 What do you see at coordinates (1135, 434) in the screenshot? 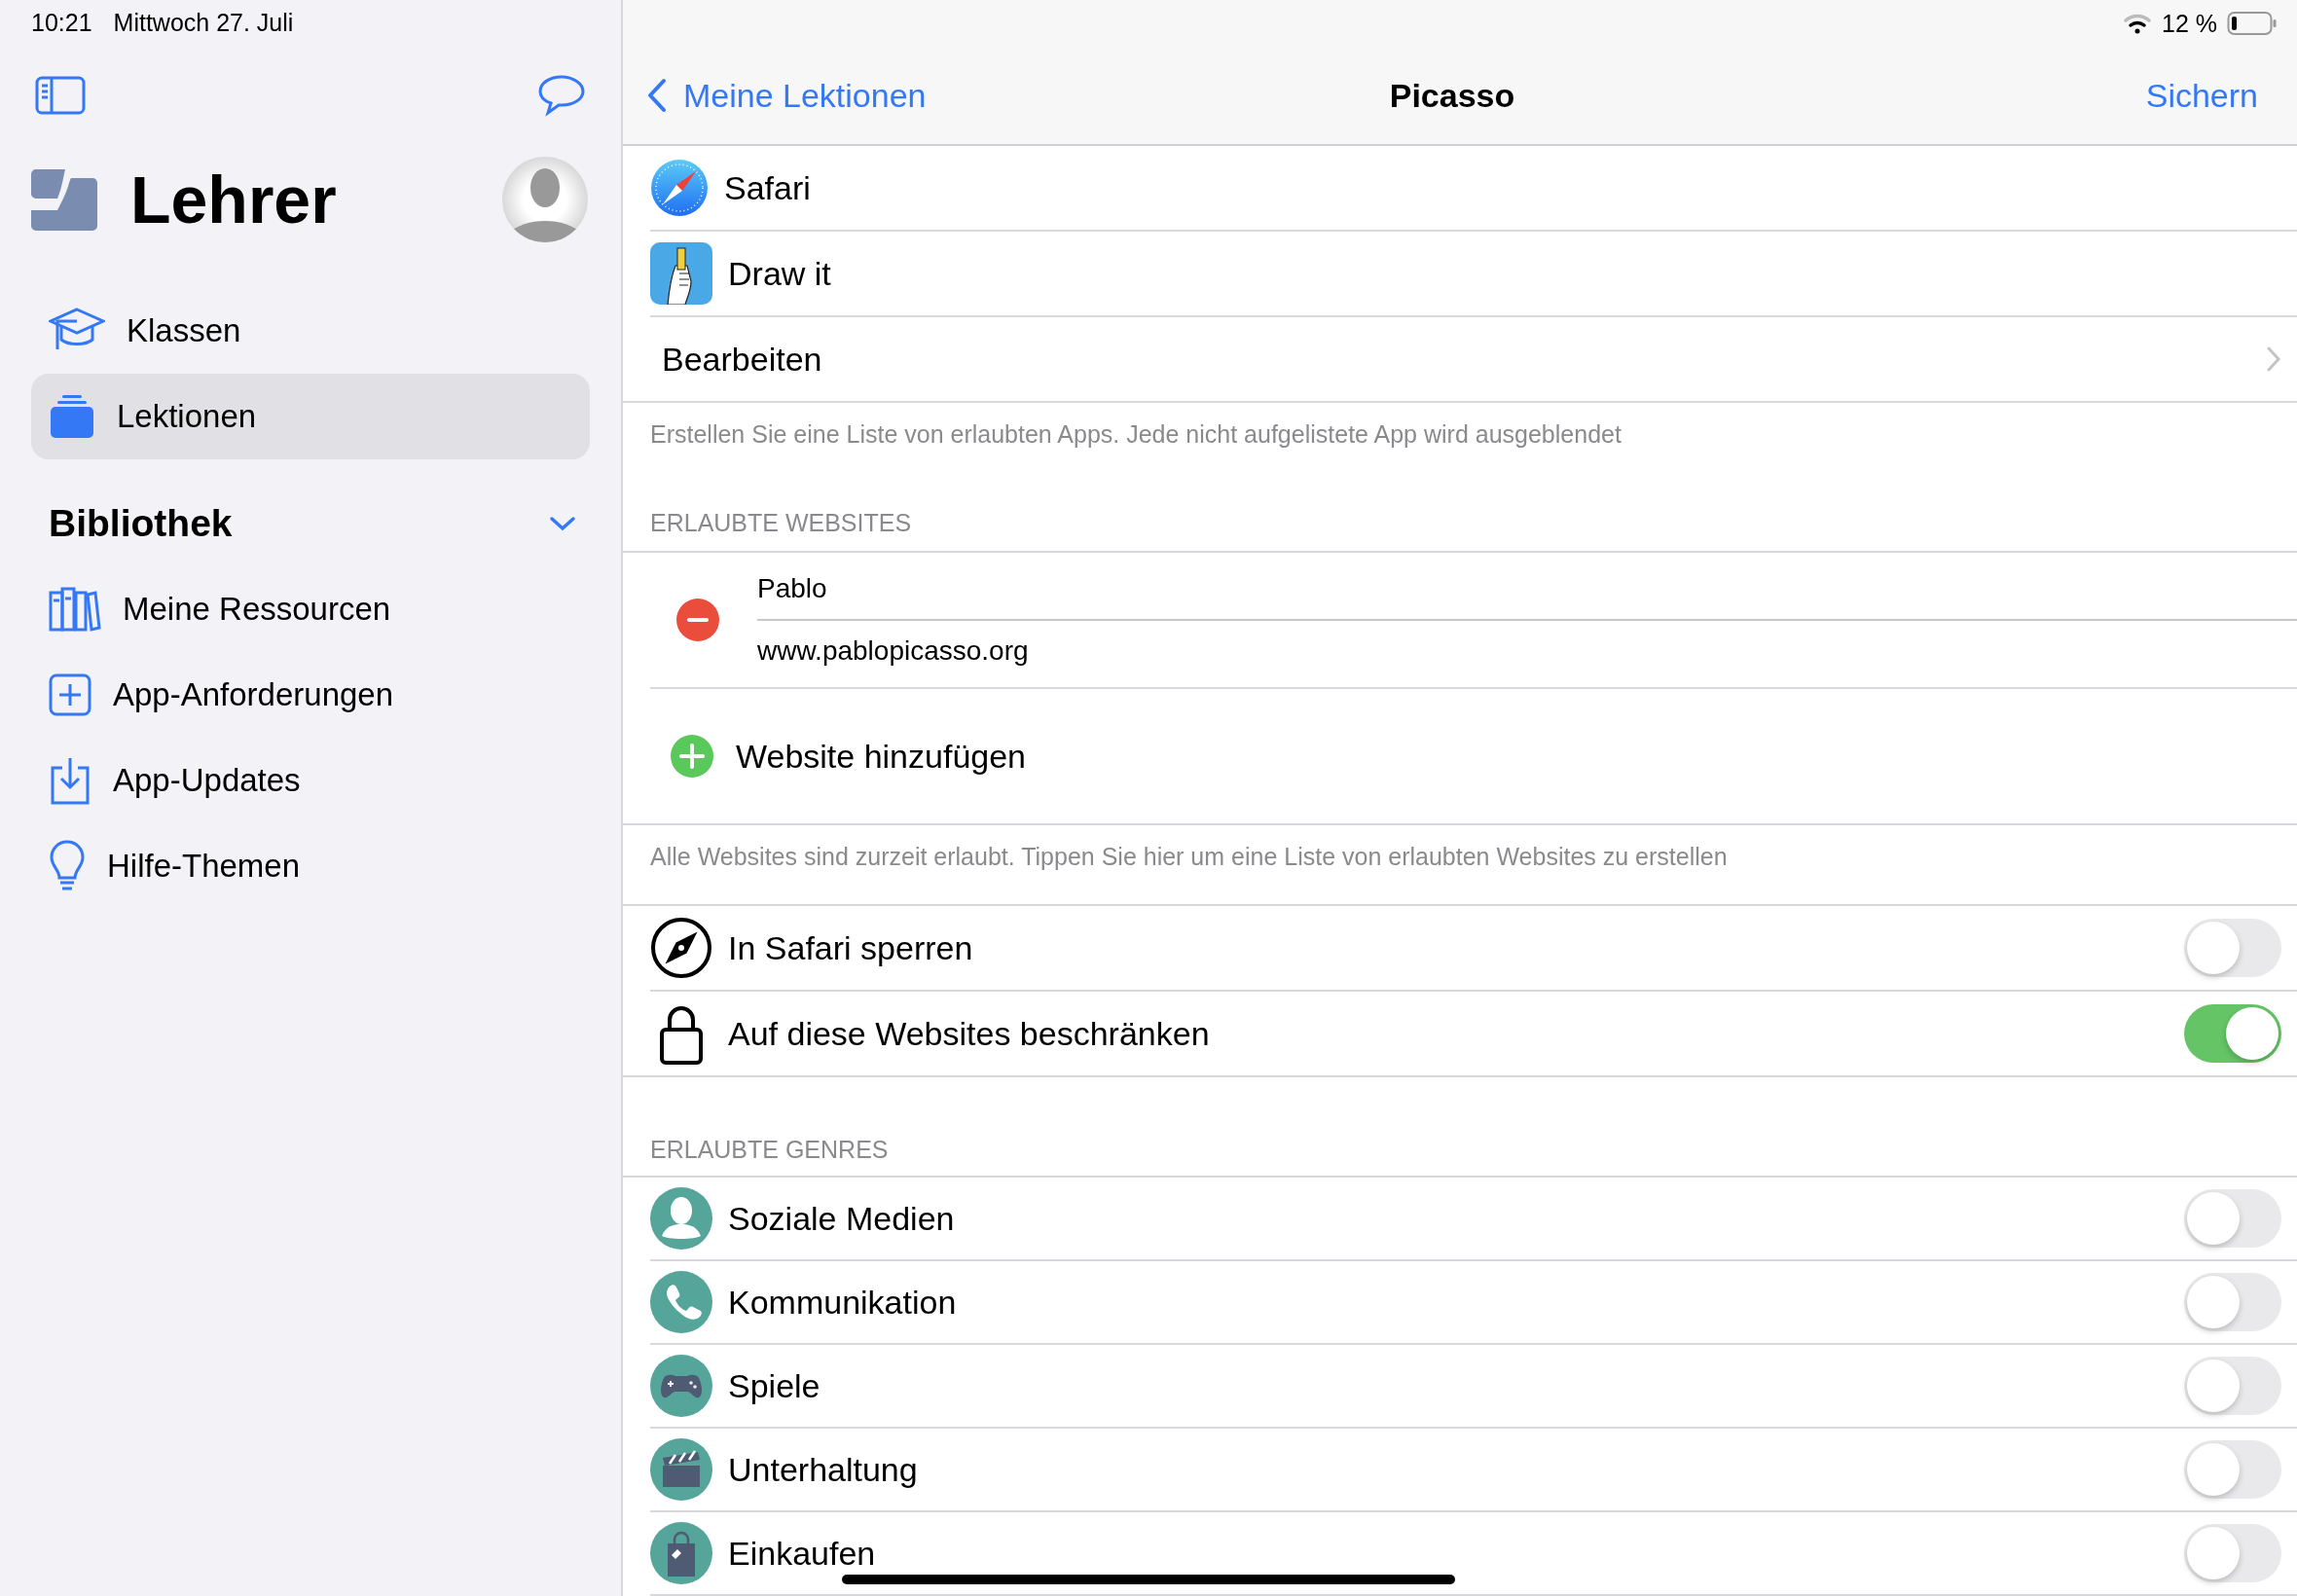
I see `footnote-text: Erstellen Sie eine Liste von erlaubten Apps. Jede nicht aufgelistete App wird ausgeblendet` at bounding box center [1135, 434].